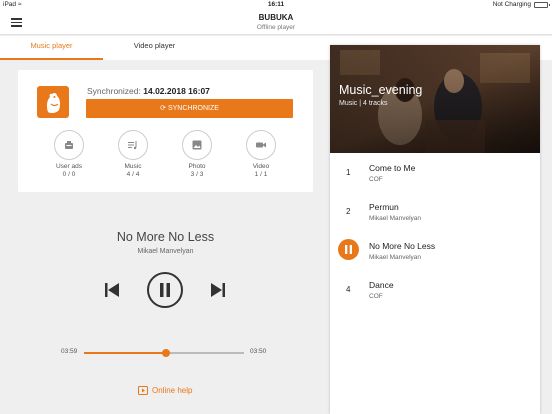 This screenshot has width=552, height=414. I want to click on tab-video-player: Video player, so click(154, 48).